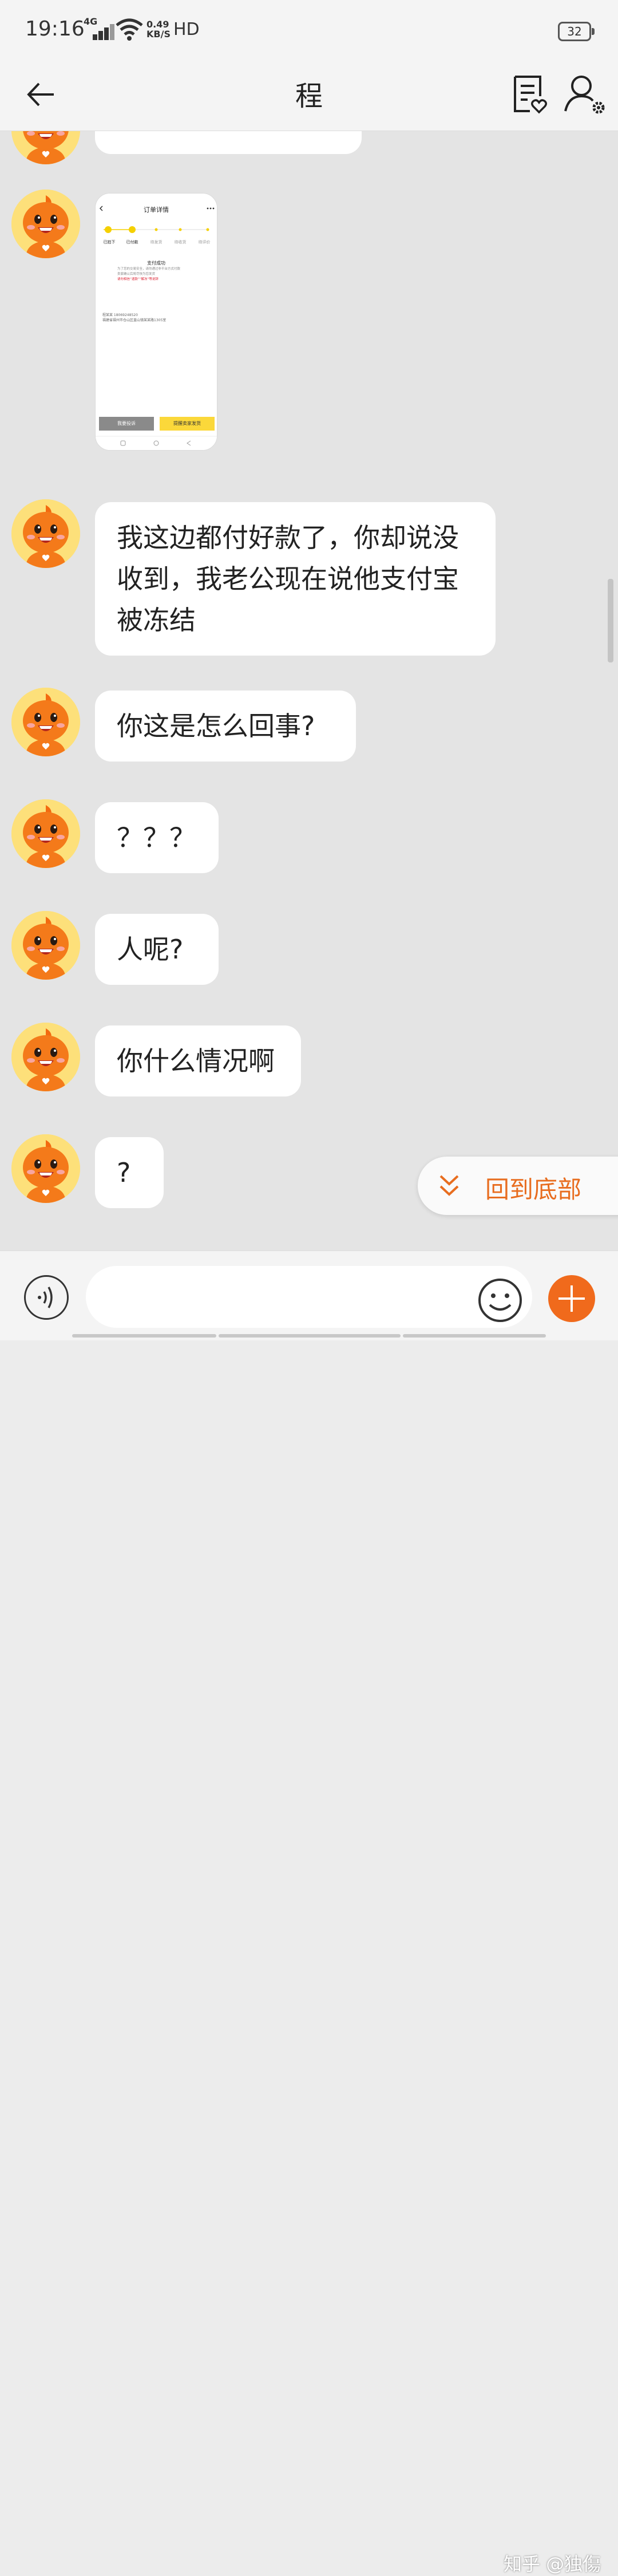 Image resolution: width=618 pixels, height=2576 pixels. I want to click on thumb-title: 订单详情, so click(156, 210).